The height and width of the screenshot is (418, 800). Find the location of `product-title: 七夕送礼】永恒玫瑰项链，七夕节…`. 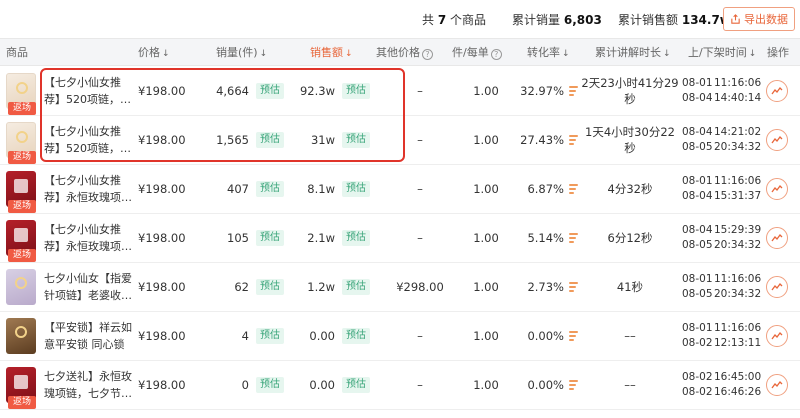

product-title: 七夕送礼】永恒玫瑰项链，七夕节… is located at coordinates (89, 385).